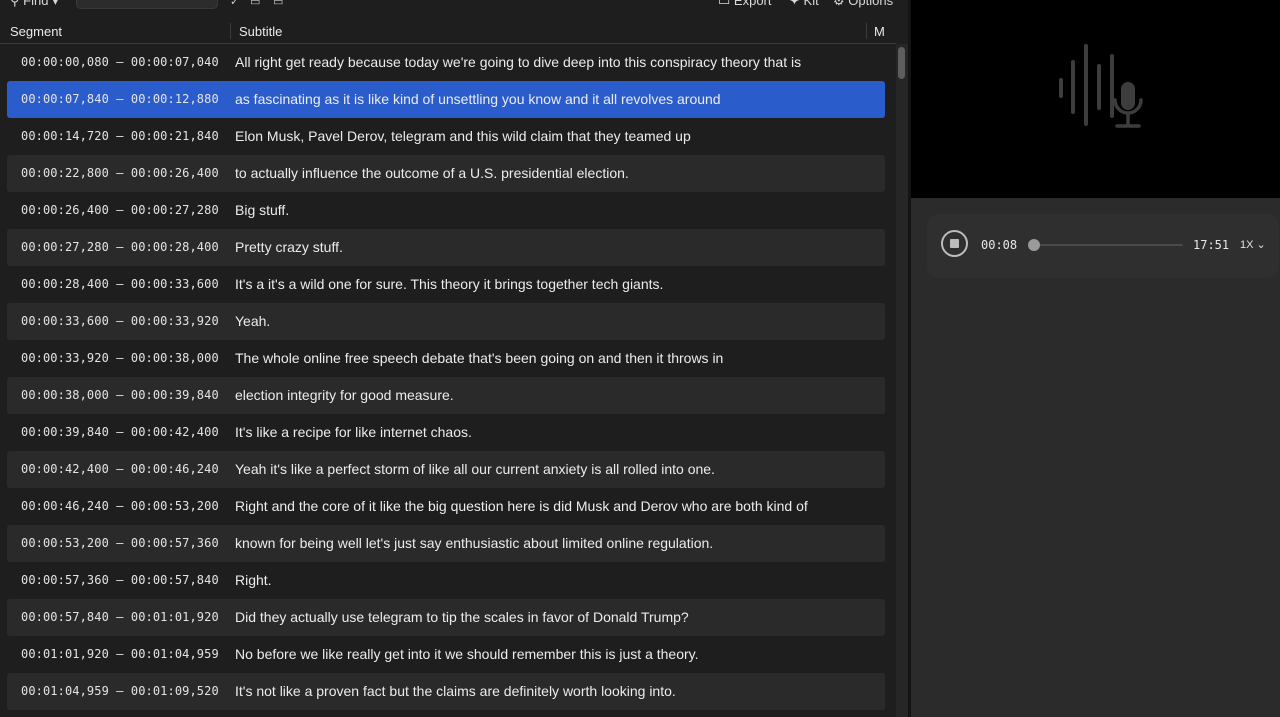 The height and width of the screenshot is (717, 1280). I want to click on subtitle-text: Yeah., so click(252, 321).